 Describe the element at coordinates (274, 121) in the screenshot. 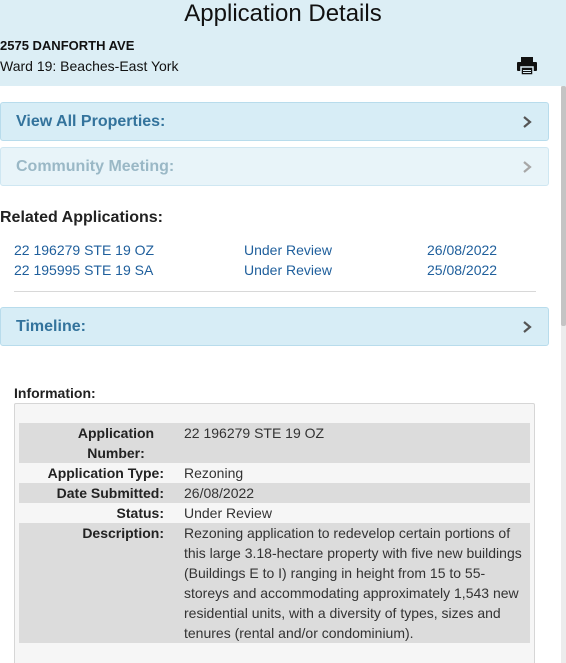

I see `view-all-properties-panel: View All Properties:` at that location.